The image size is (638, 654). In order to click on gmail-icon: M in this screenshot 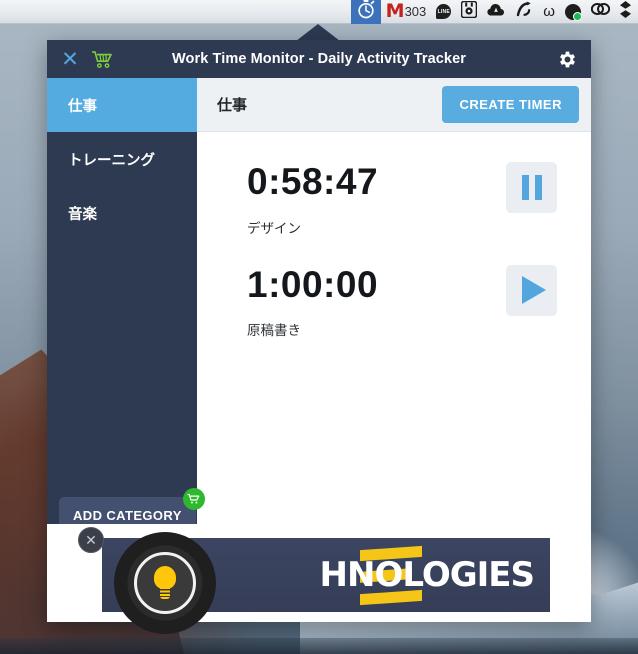, I will do `click(395, 11)`.